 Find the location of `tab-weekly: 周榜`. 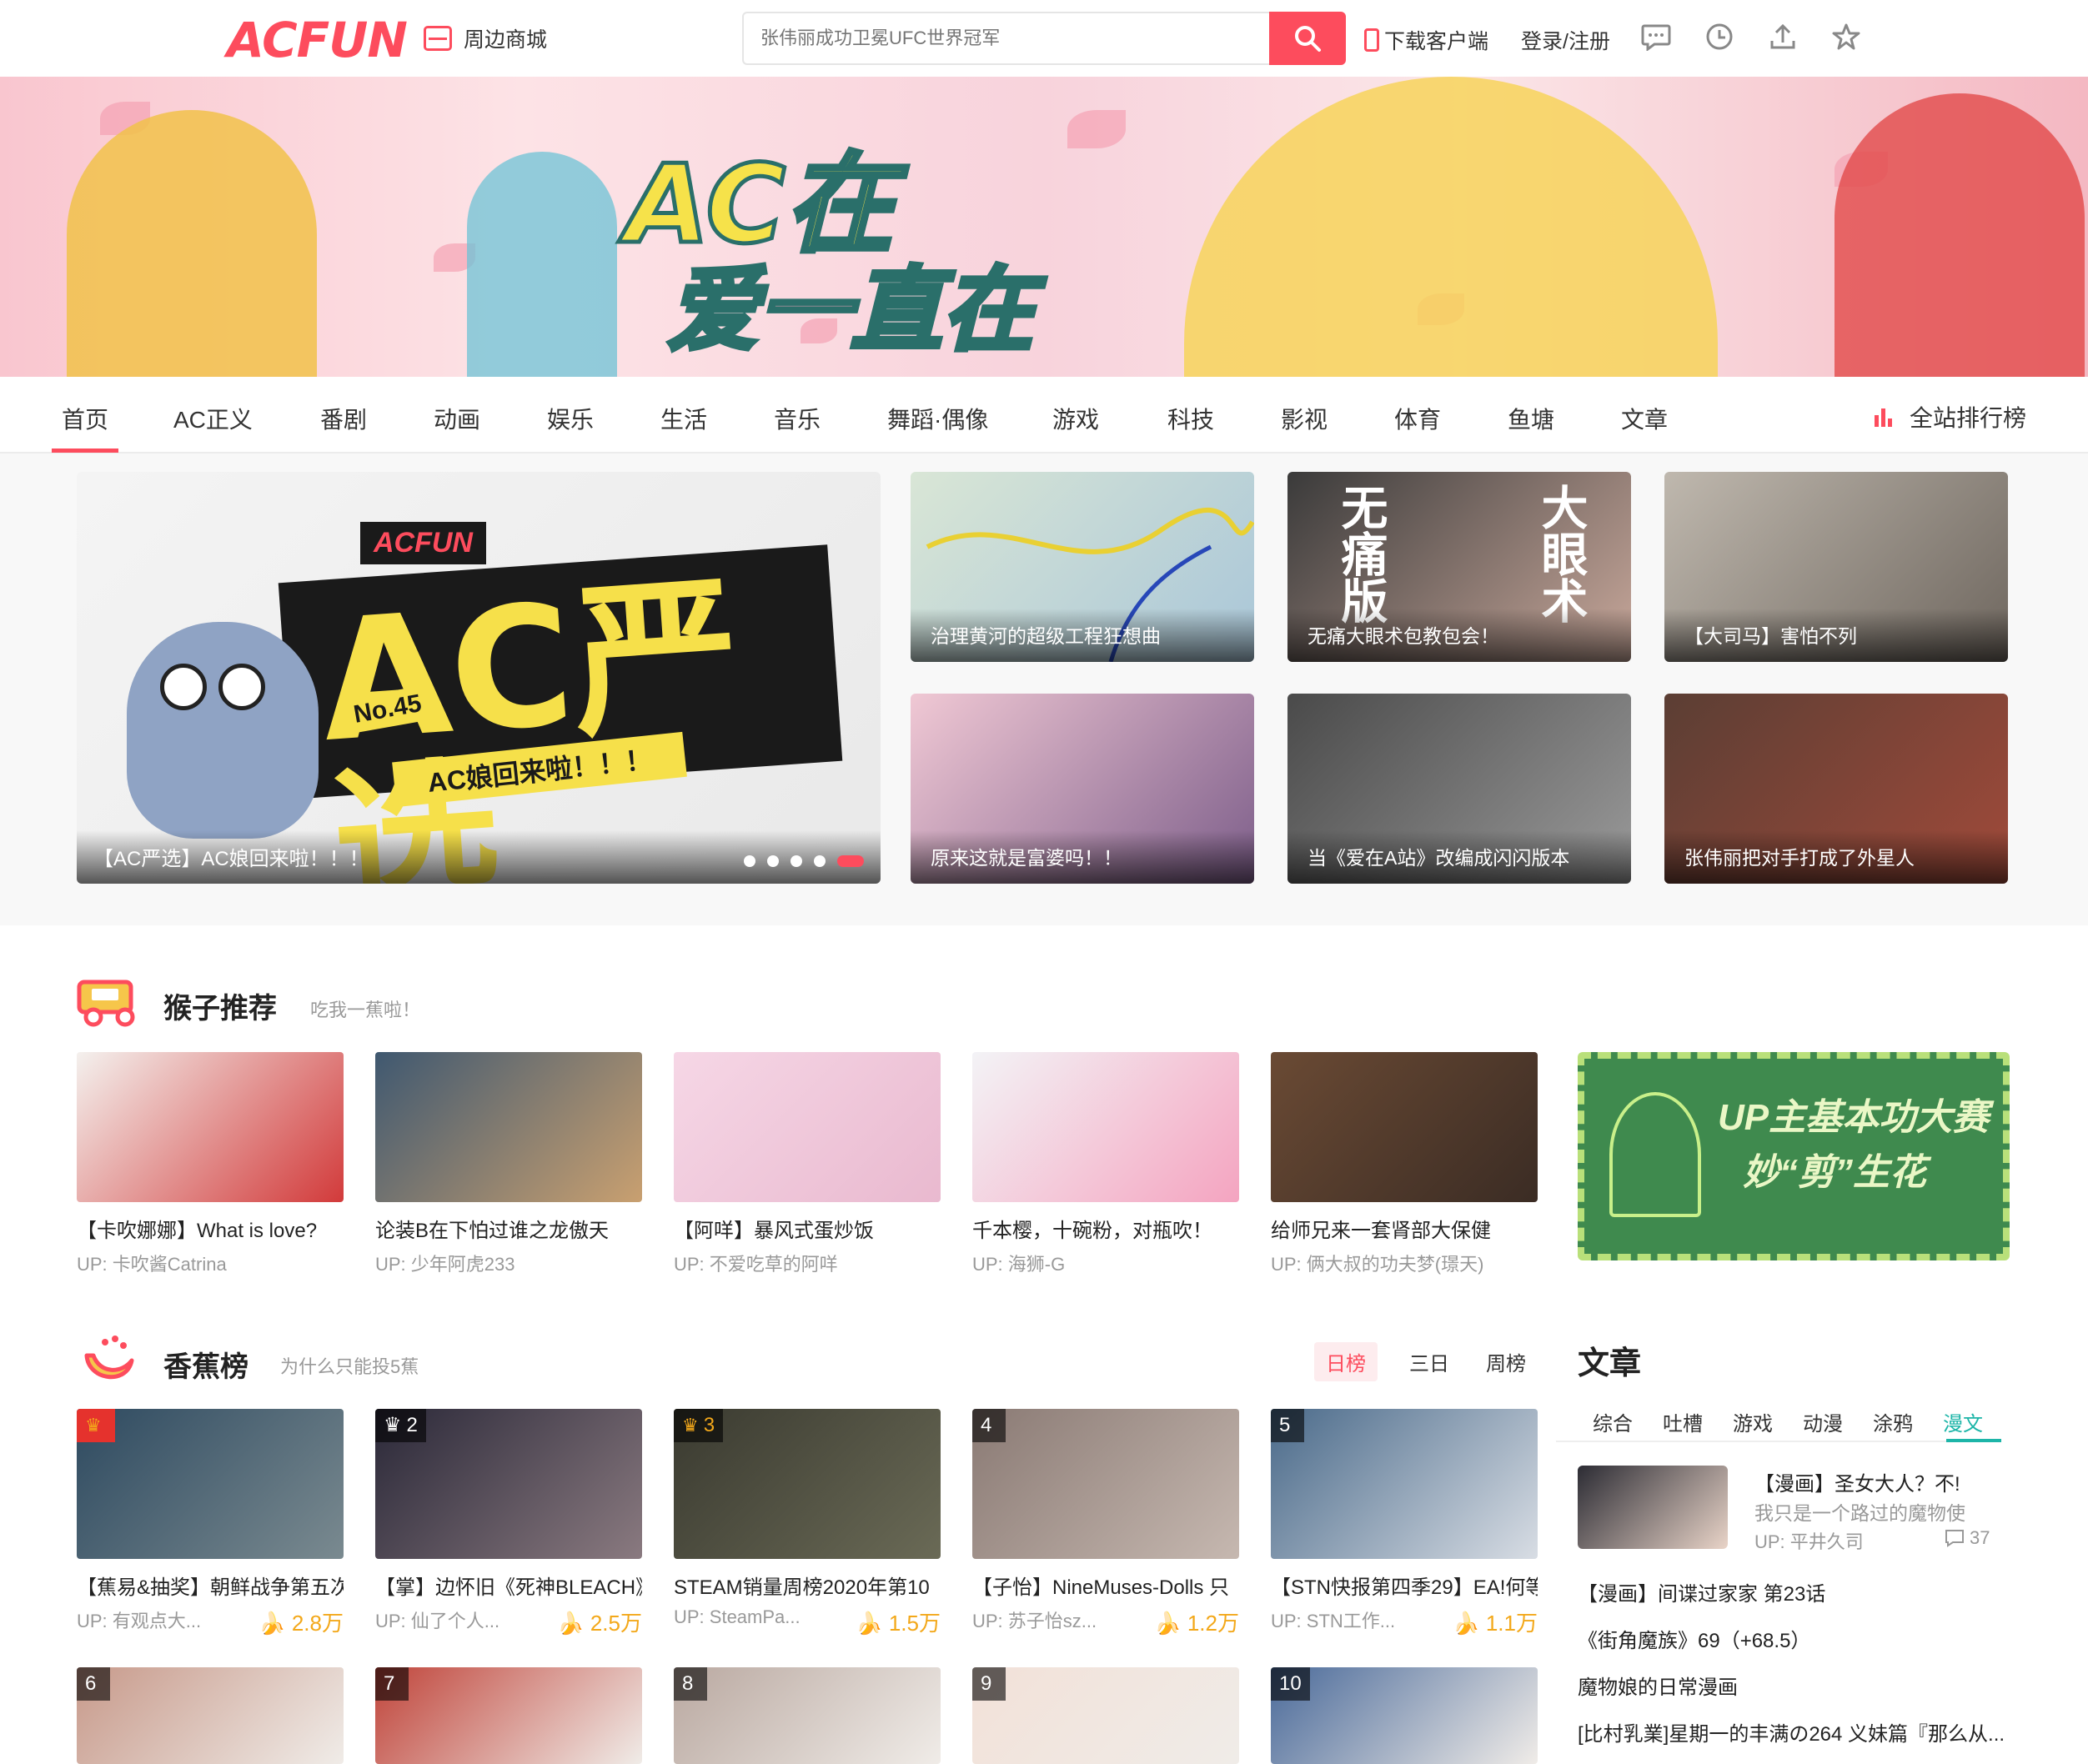

tab-weekly: 周榜 is located at coordinates (1506, 1361).